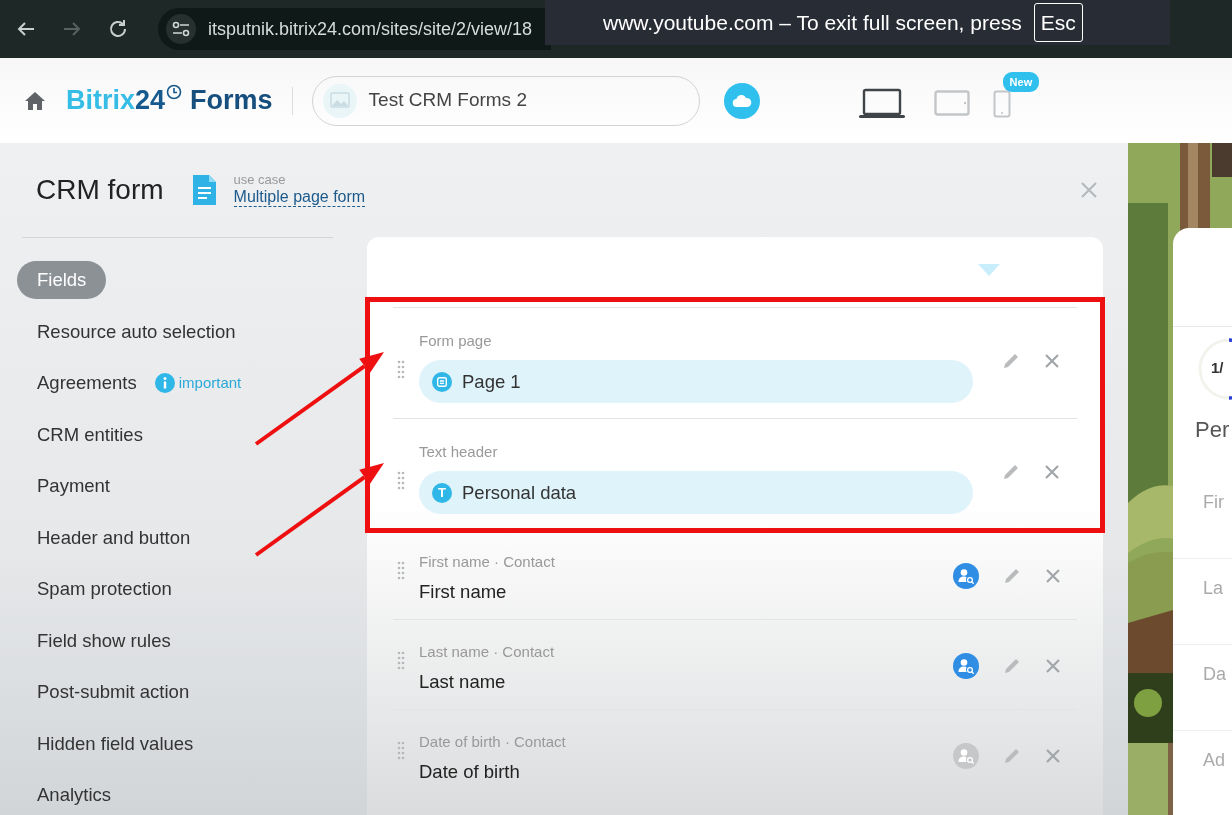  I want to click on menu-item: Post-submit action, so click(113, 692).